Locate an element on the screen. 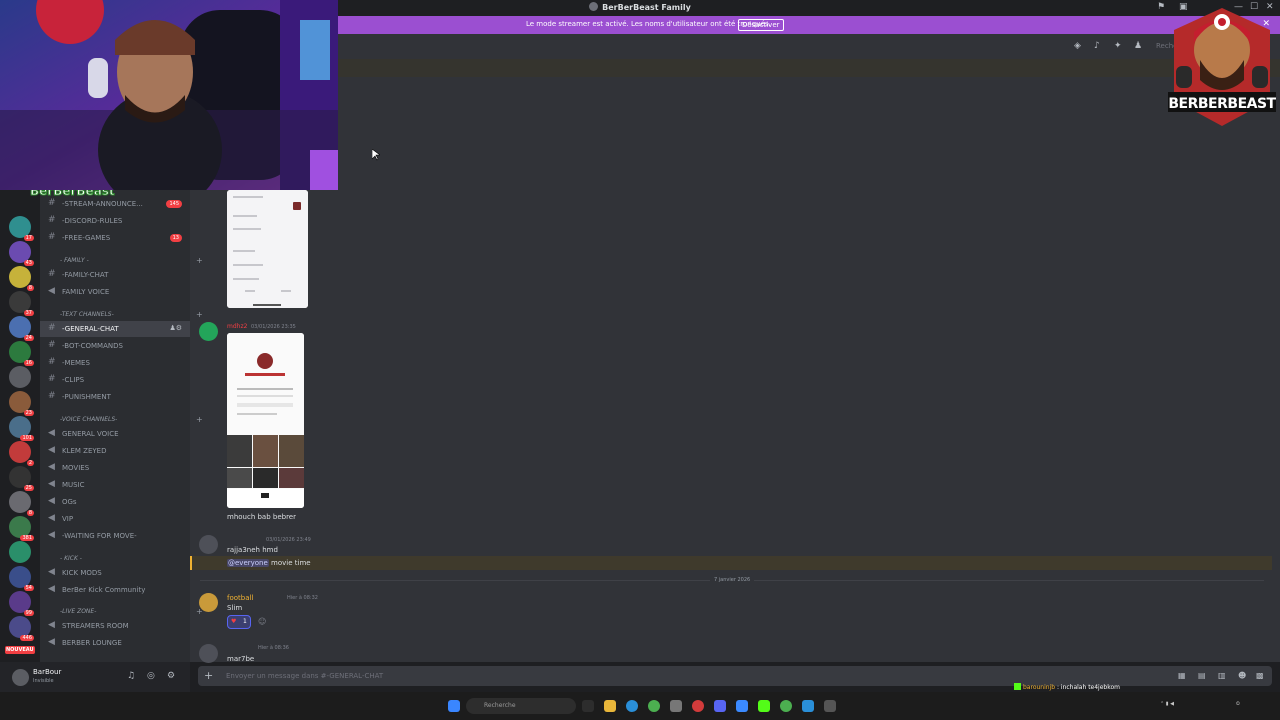 This screenshot has width=1280, height=720. server-icon: 16 is located at coordinates (21, 353).